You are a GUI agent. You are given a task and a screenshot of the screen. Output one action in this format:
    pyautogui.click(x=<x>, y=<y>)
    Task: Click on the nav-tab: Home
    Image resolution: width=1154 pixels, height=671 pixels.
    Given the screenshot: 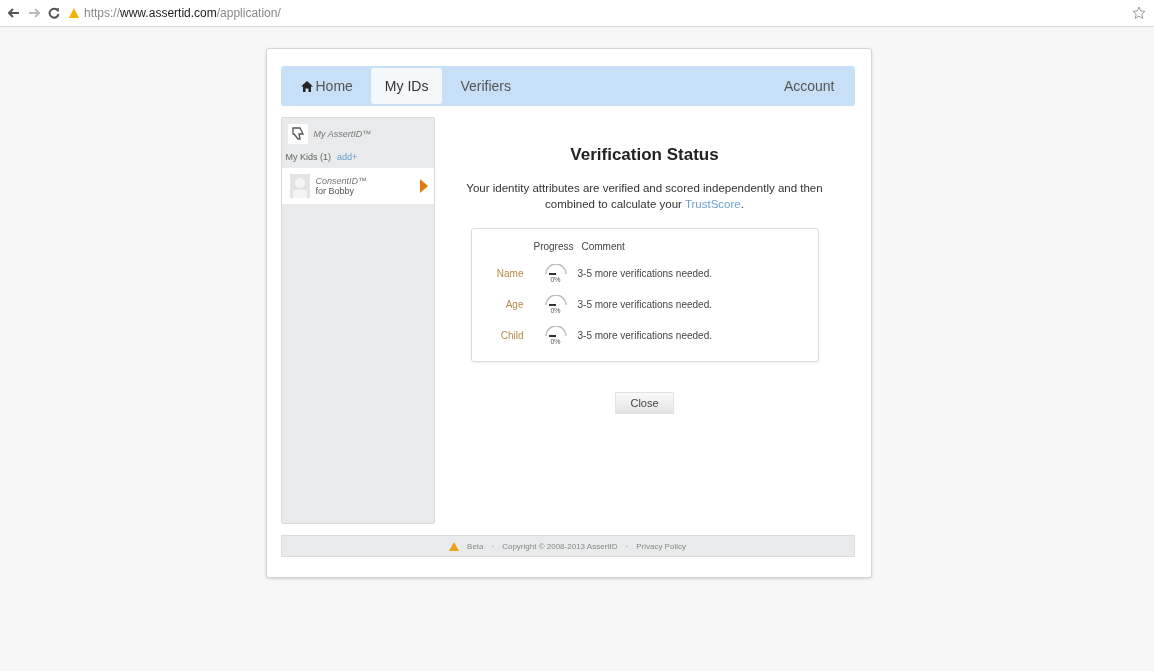 What is the action you would take?
    pyautogui.click(x=326, y=86)
    